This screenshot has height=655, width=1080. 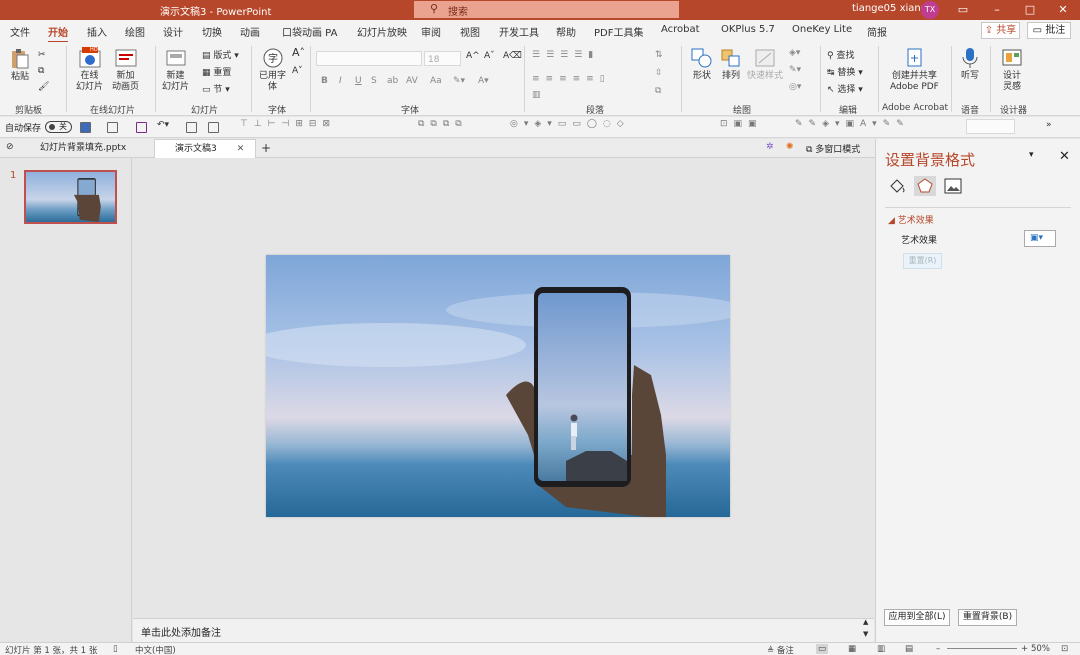 I want to click on text-direction-icon: ⇅, so click(x=659, y=55).